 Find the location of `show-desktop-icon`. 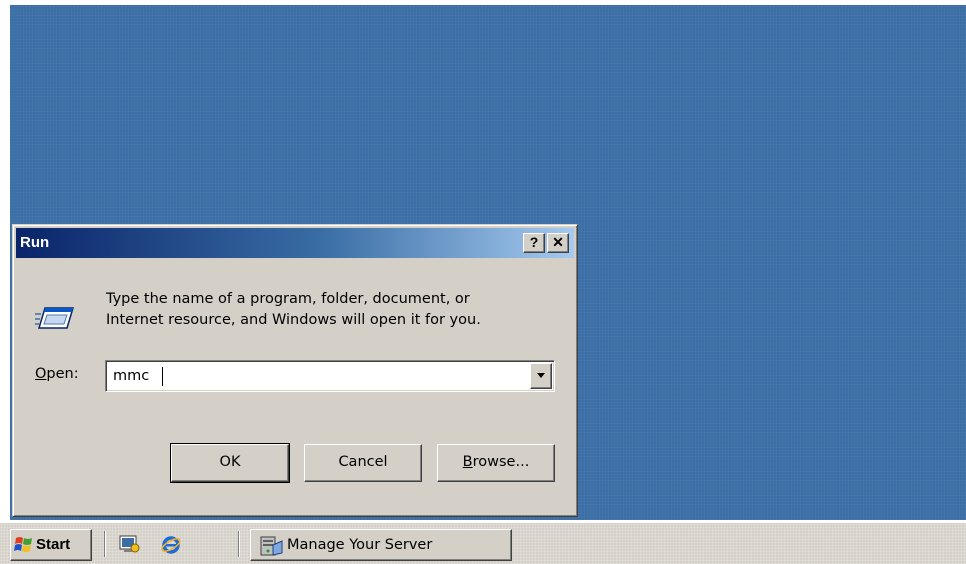

show-desktop-icon is located at coordinates (129, 544).